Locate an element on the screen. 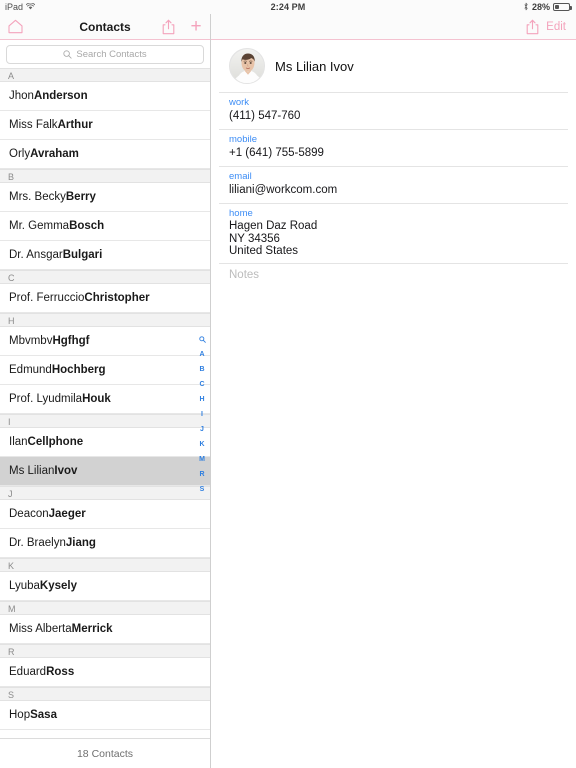 This screenshot has width=576, height=768. contact-row: Mr. Gemma Bosch is located at coordinates (105, 226).